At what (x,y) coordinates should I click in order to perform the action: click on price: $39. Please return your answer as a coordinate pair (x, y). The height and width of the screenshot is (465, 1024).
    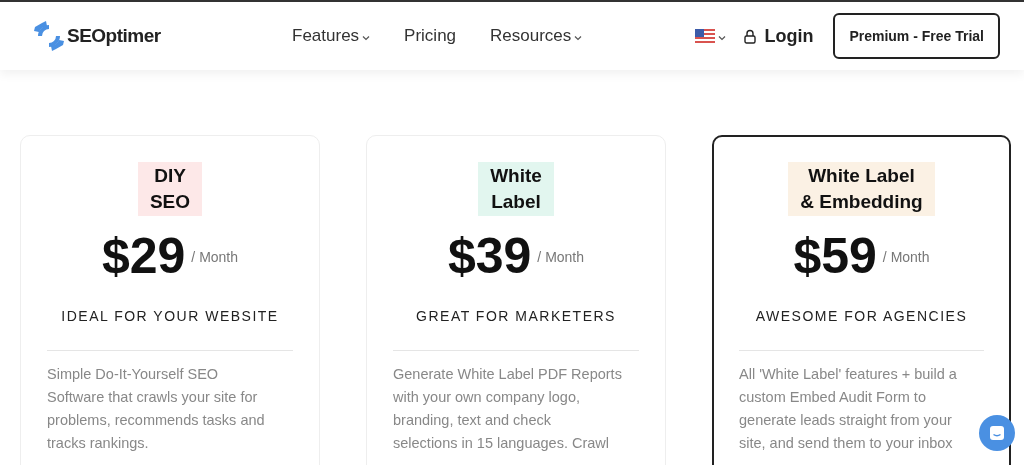
    Looking at the image, I should click on (489, 256).